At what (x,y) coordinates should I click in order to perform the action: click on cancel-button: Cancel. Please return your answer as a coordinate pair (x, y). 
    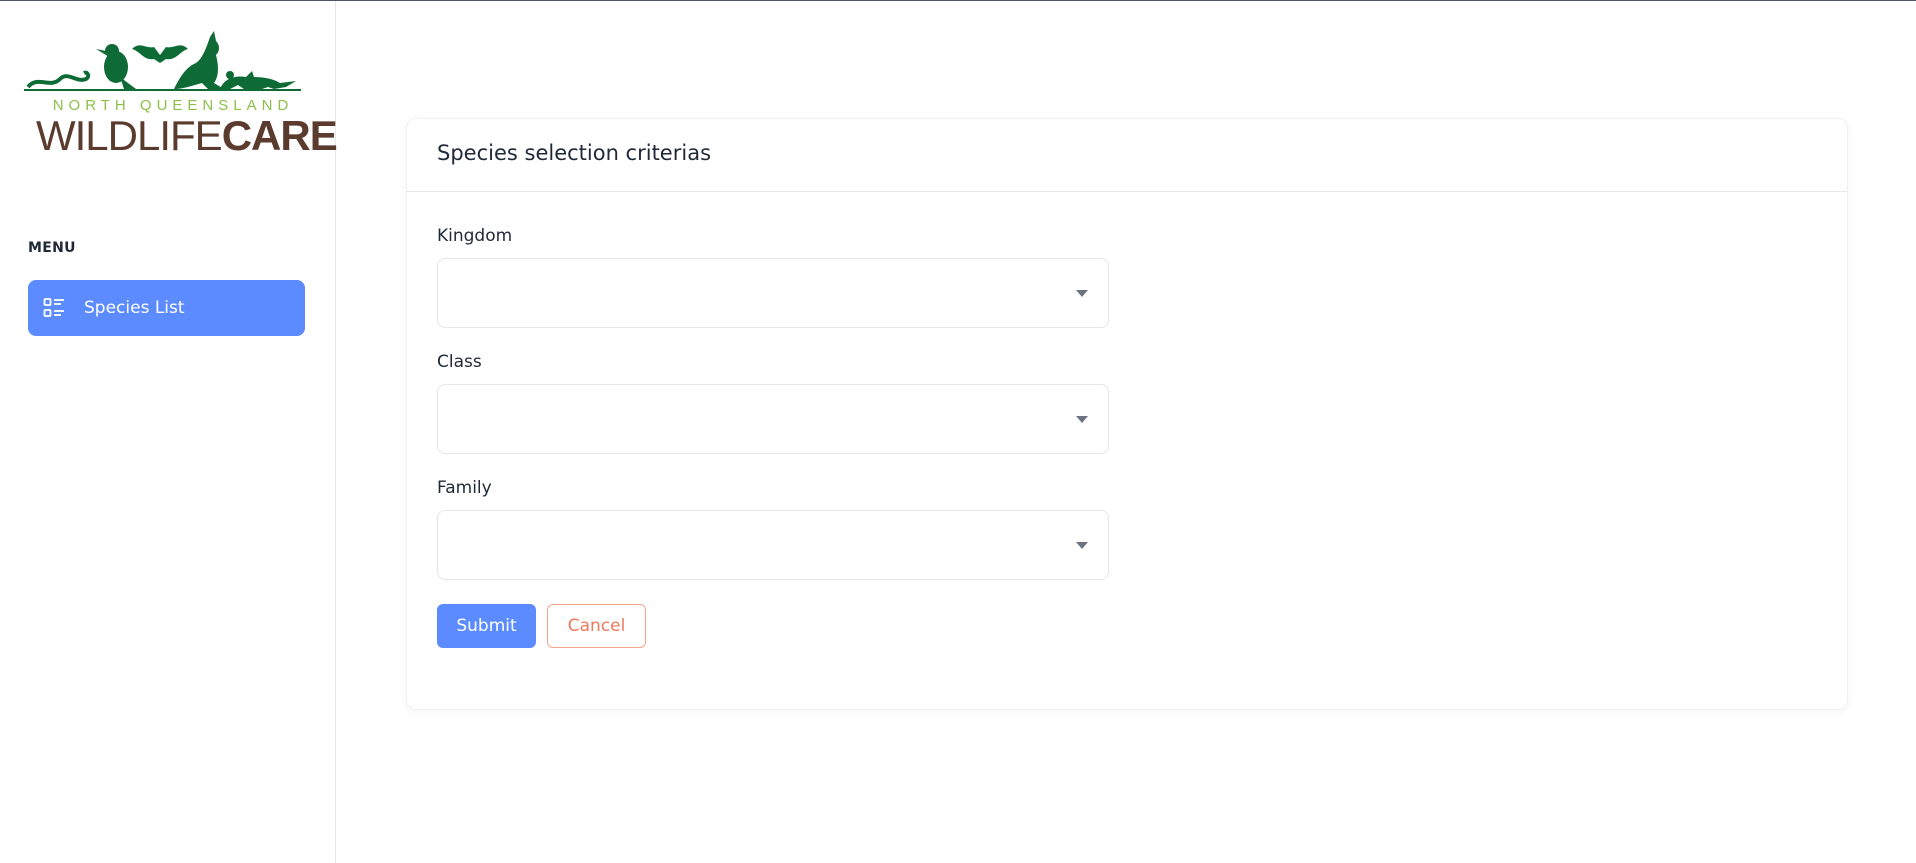
    Looking at the image, I should click on (596, 626).